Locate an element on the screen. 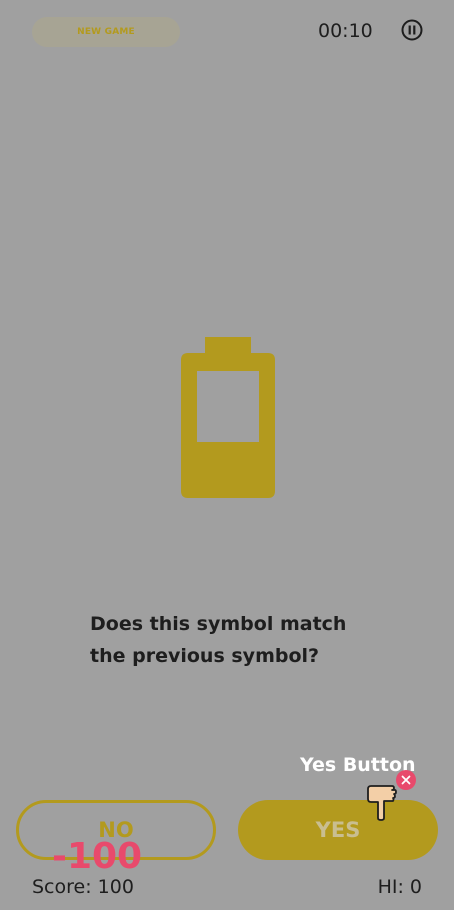 This screenshot has height=910, width=454. pointing-hand-icon is located at coordinates (382, 803).